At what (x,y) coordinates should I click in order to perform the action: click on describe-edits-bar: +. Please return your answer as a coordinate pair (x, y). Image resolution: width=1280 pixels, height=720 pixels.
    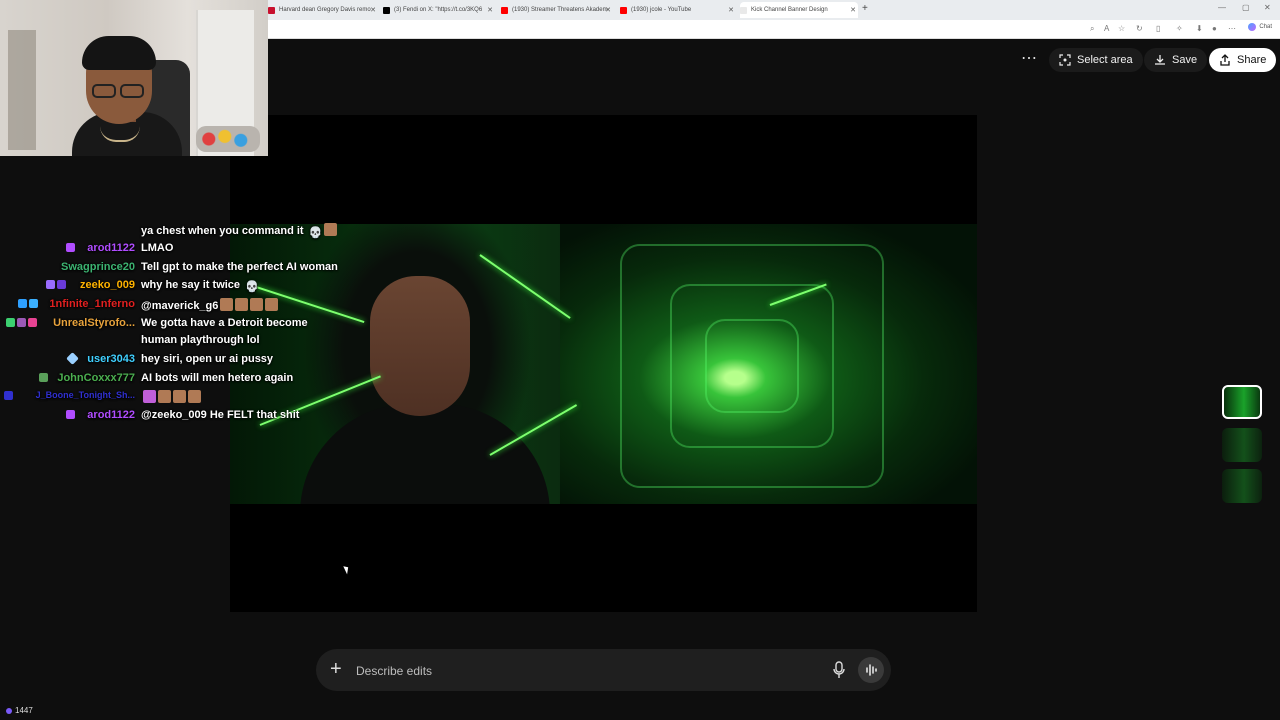
    Looking at the image, I should click on (603, 670).